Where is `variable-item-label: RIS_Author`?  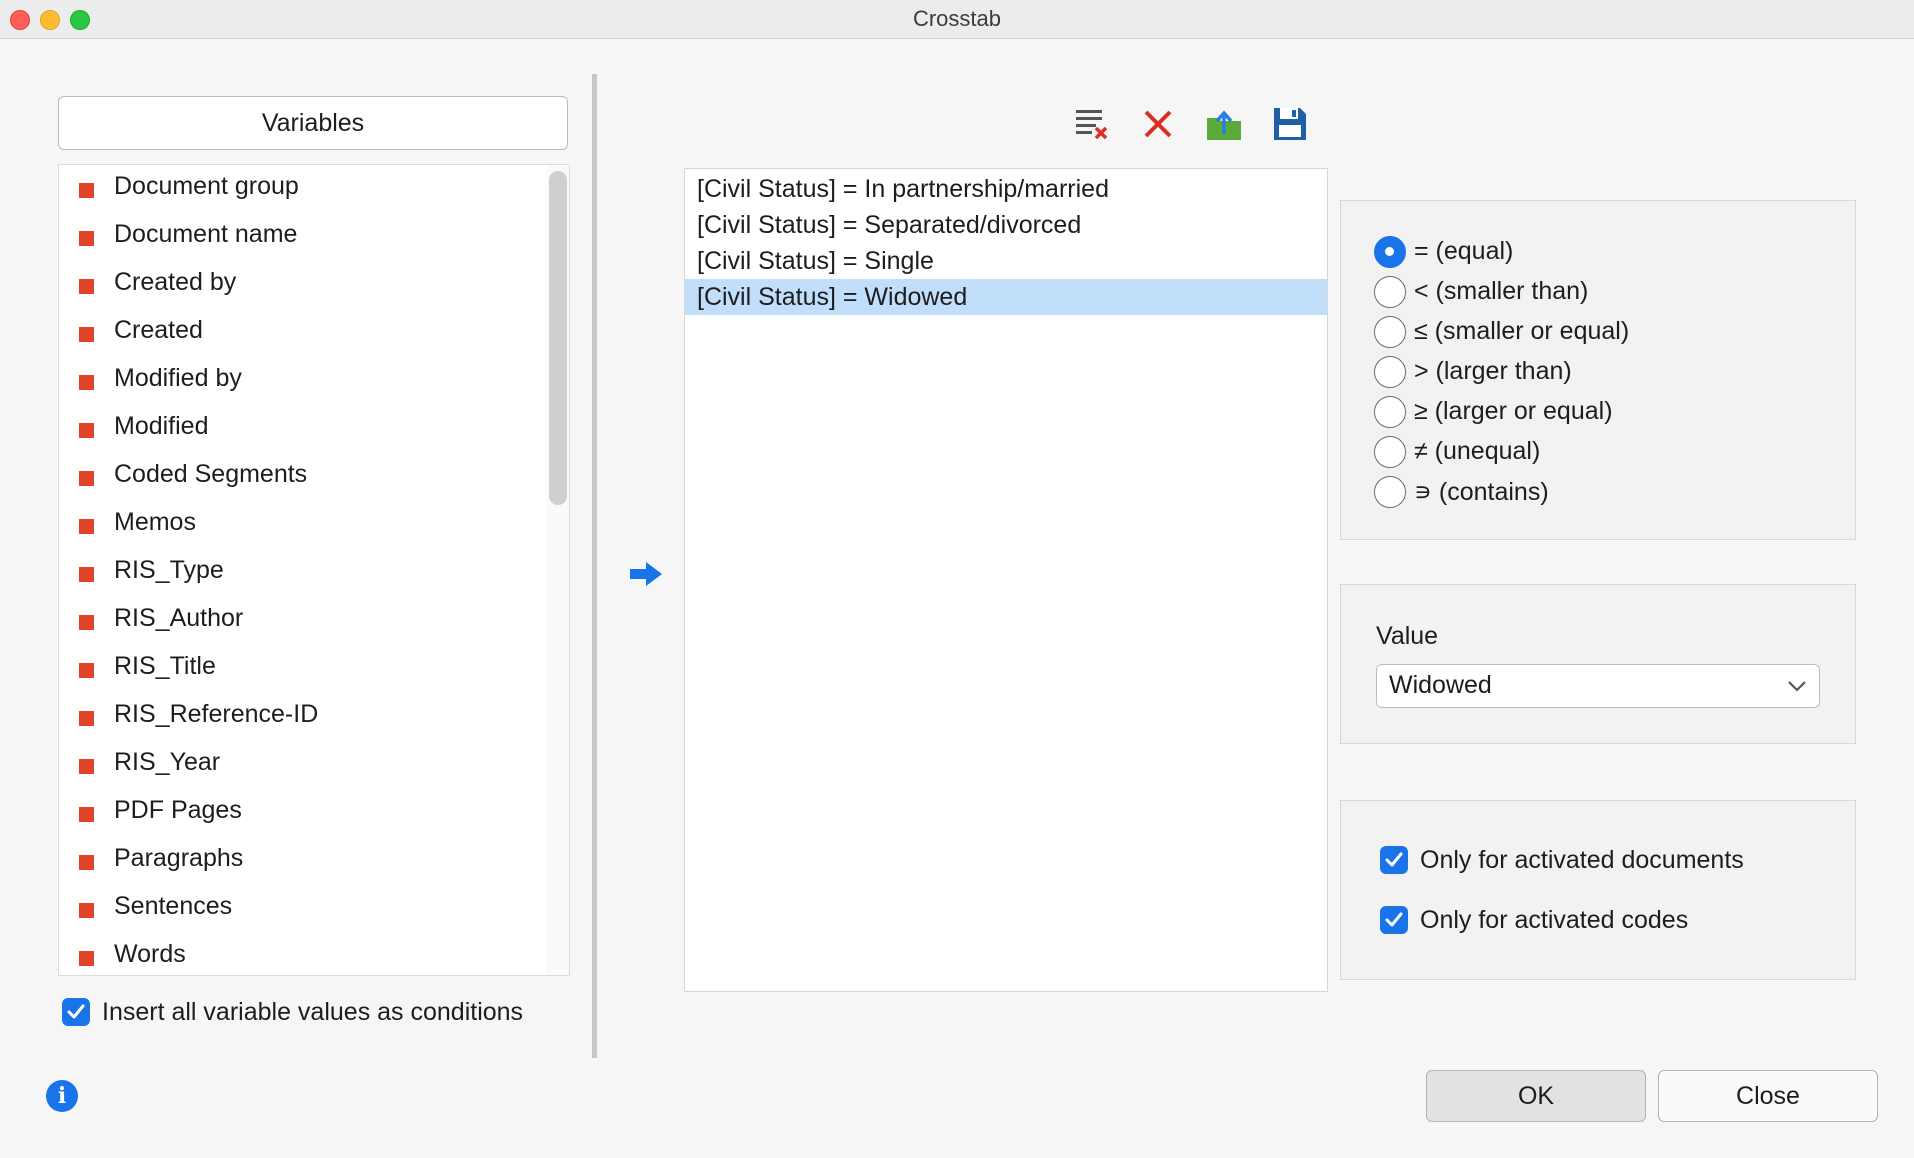
variable-item-label: RIS_Author is located at coordinates (179, 618).